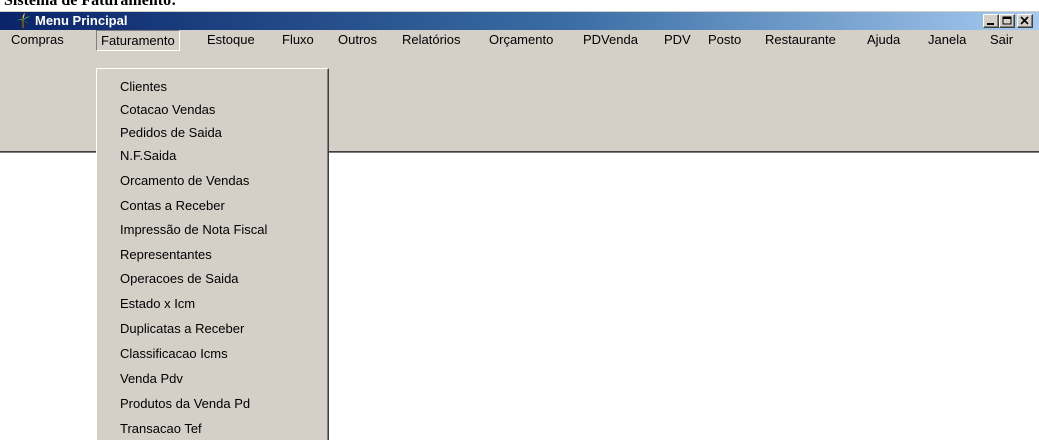  Describe the element at coordinates (138, 40) in the screenshot. I see `menu-faturamento: Faturamento` at that location.